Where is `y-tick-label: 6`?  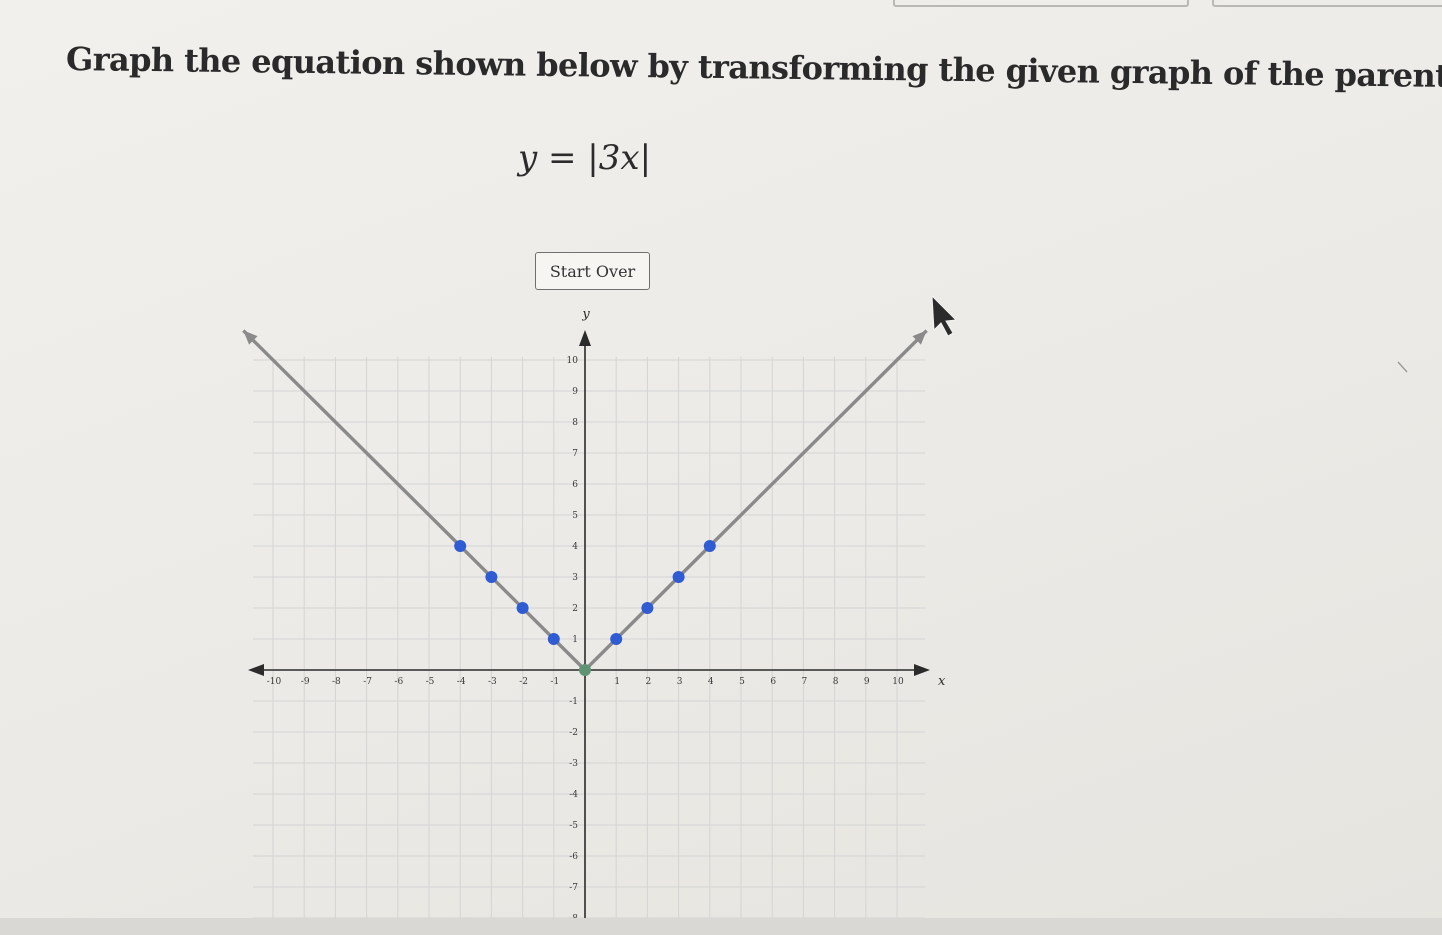 y-tick-label: 6 is located at coordinates (575, 485).